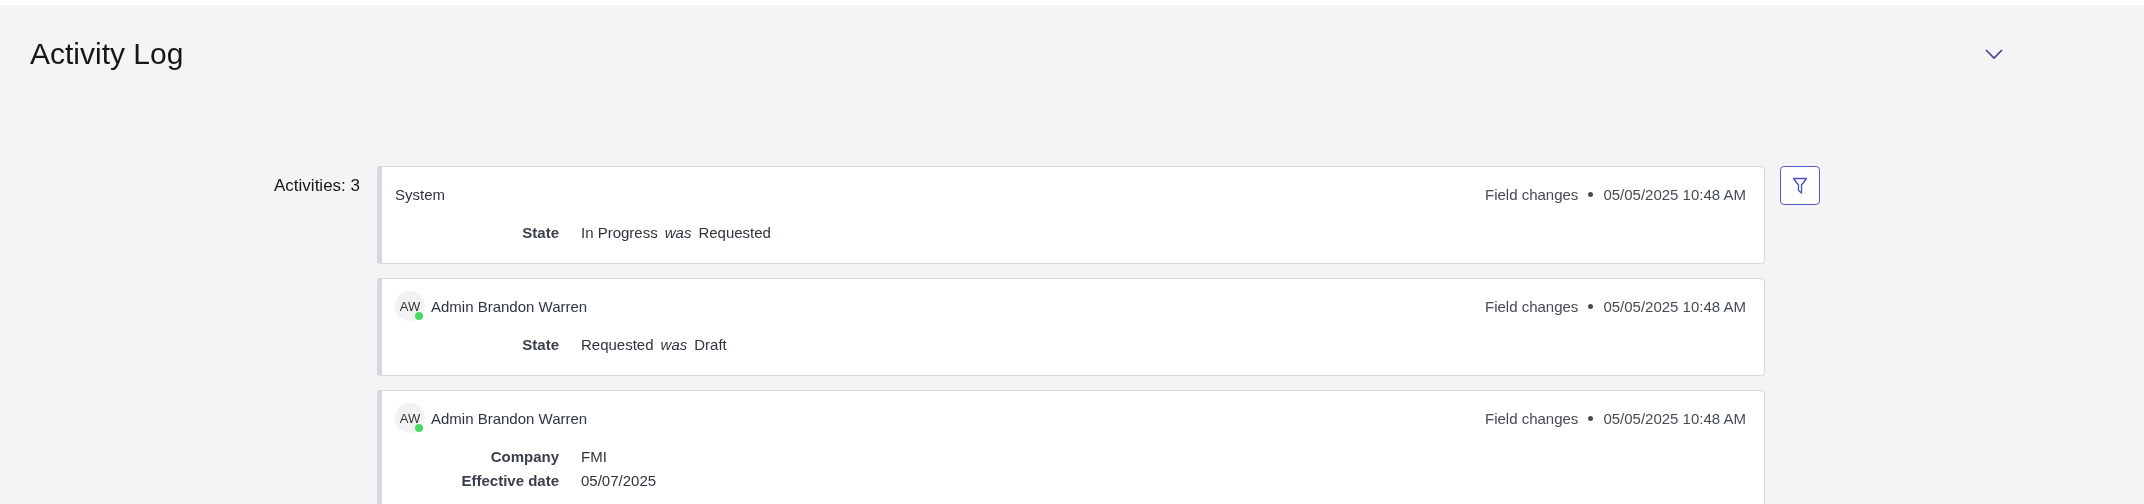  I want to click on field-label: Company, so click(524, 456).